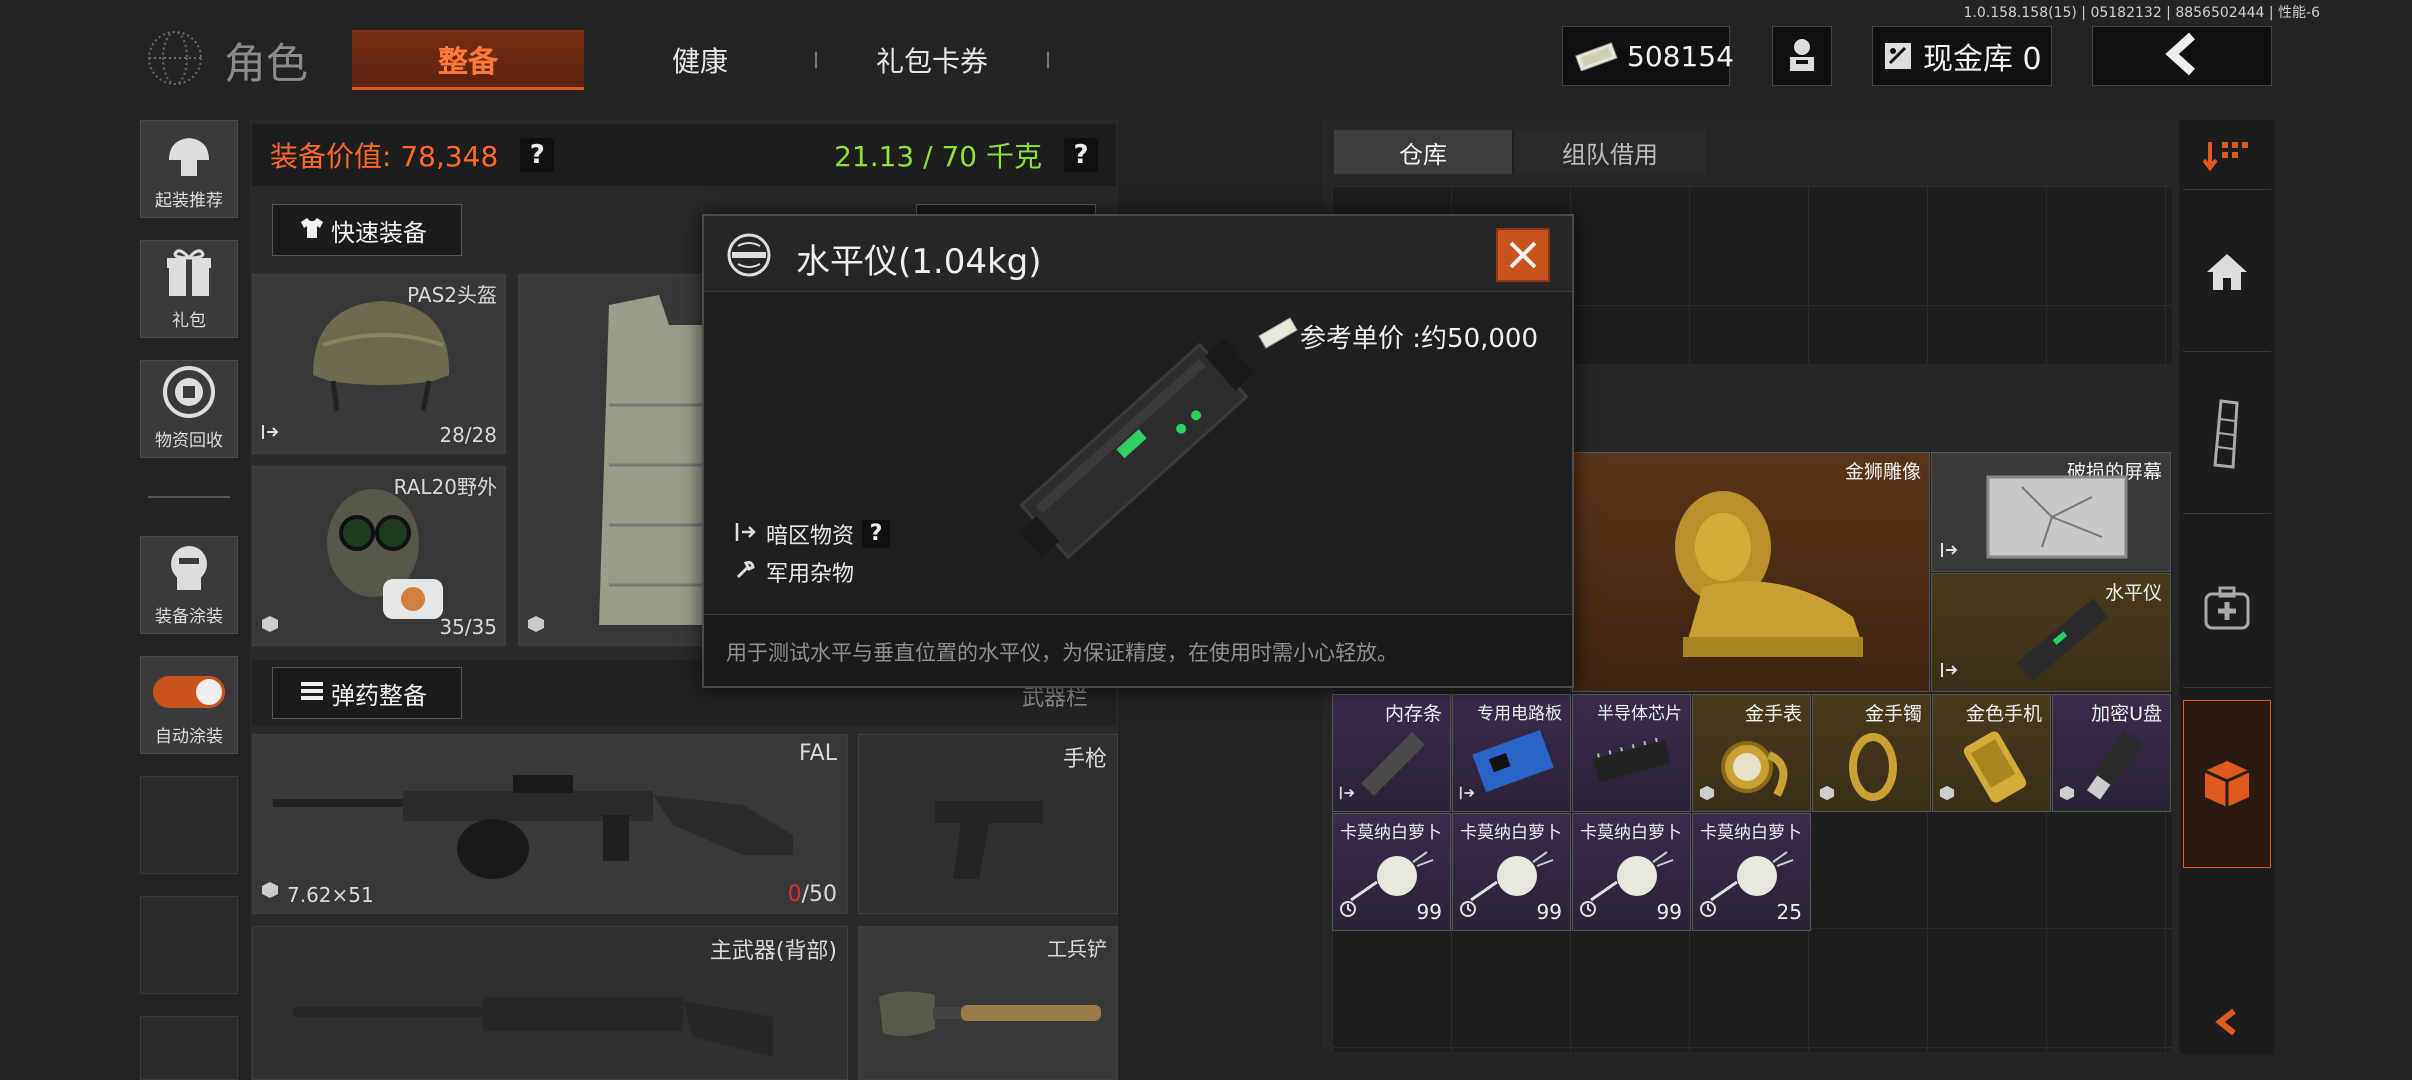  What do you see at coordinates (1549, 912) in the screenshot?
I see `item-count: 99` at bounding box center [1549, 912].